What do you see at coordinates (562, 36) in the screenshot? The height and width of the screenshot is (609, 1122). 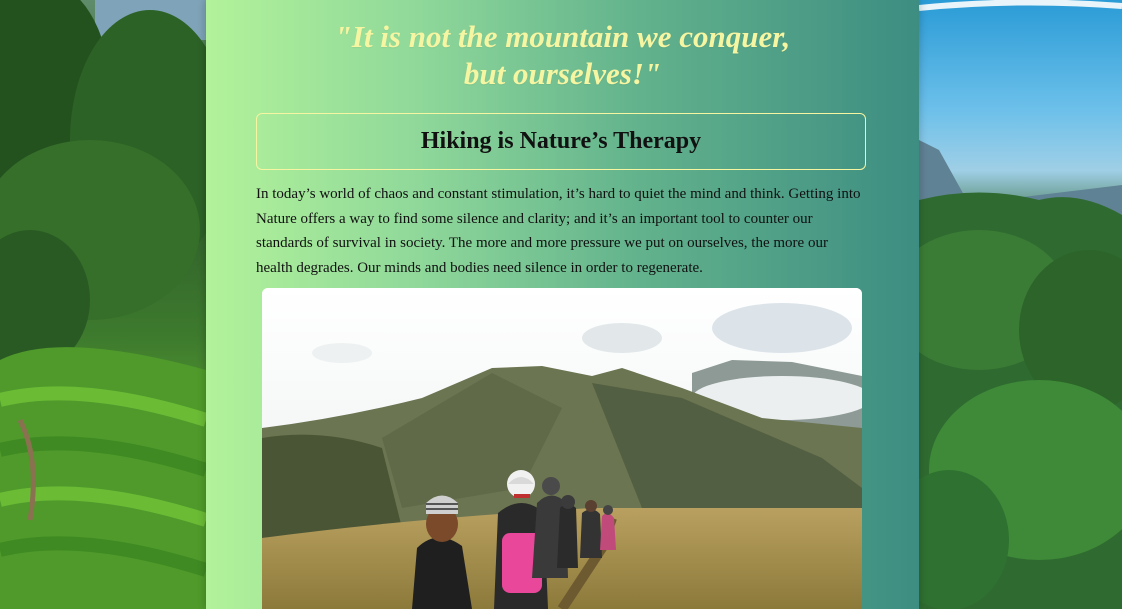 I see `quote-line-1: "It is not the mountain we conquer,` at bounding box center [562, 36].